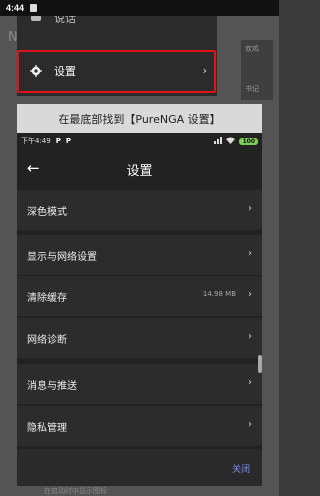  Describe the element at coordinates (241, 468) in the screenshot. I see `close-button: 关闭` at that location.